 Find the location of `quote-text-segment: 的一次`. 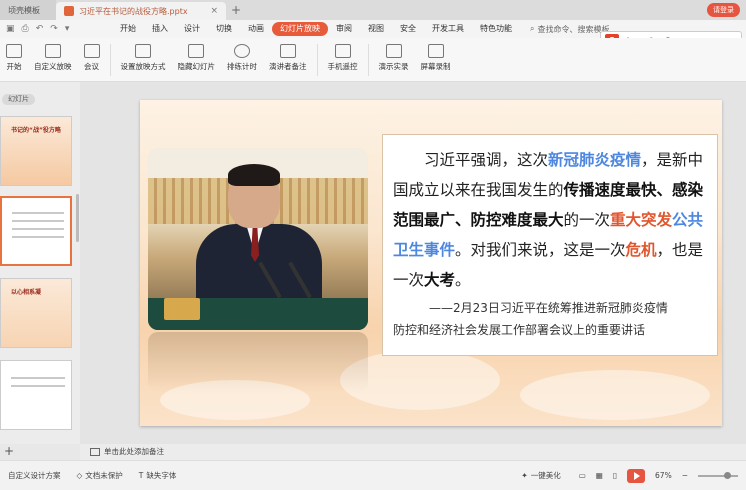

quote-text-segment: 的一次 is located at coordinates (587, 220).